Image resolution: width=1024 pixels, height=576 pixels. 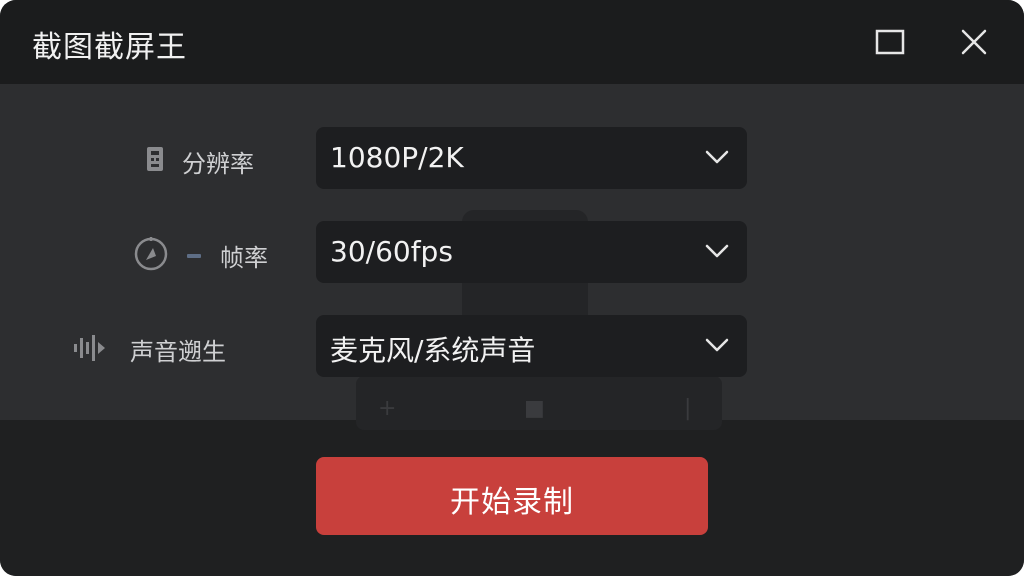 I want to click on audio-value: 麦克风/系统声音, so click(x=433, y=350).